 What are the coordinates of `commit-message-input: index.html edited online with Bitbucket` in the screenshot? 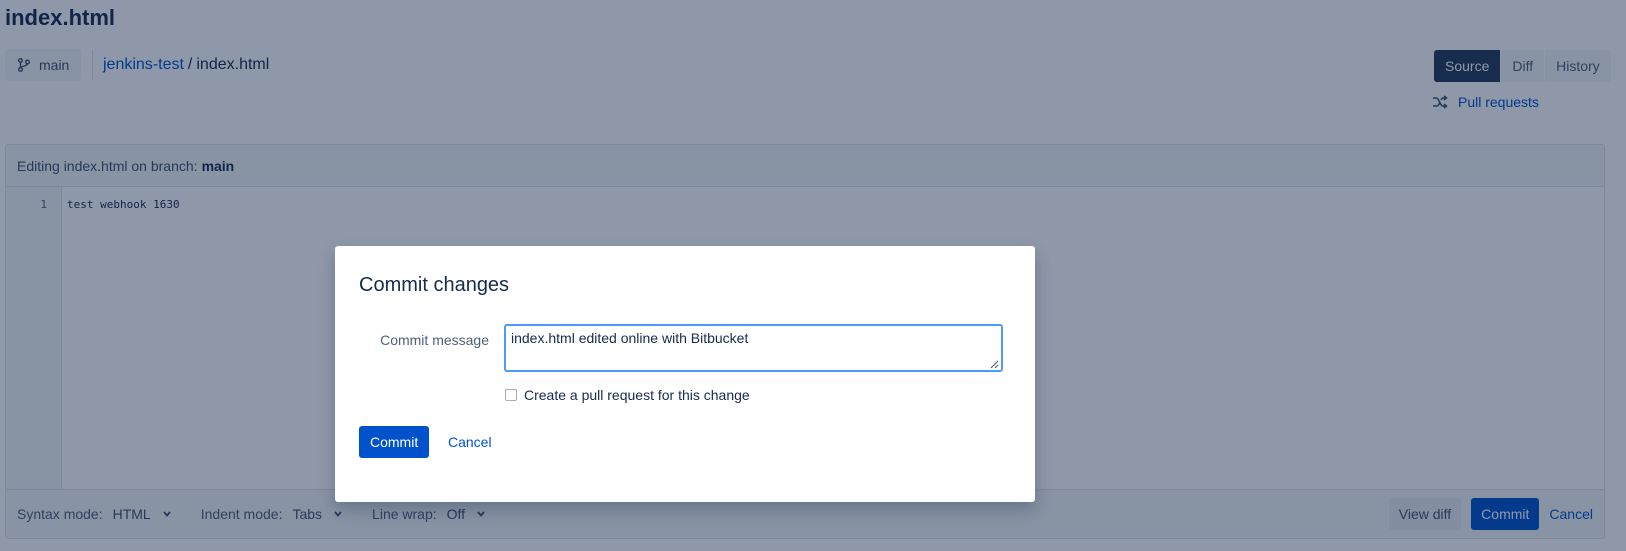 It's located at (753, 348).